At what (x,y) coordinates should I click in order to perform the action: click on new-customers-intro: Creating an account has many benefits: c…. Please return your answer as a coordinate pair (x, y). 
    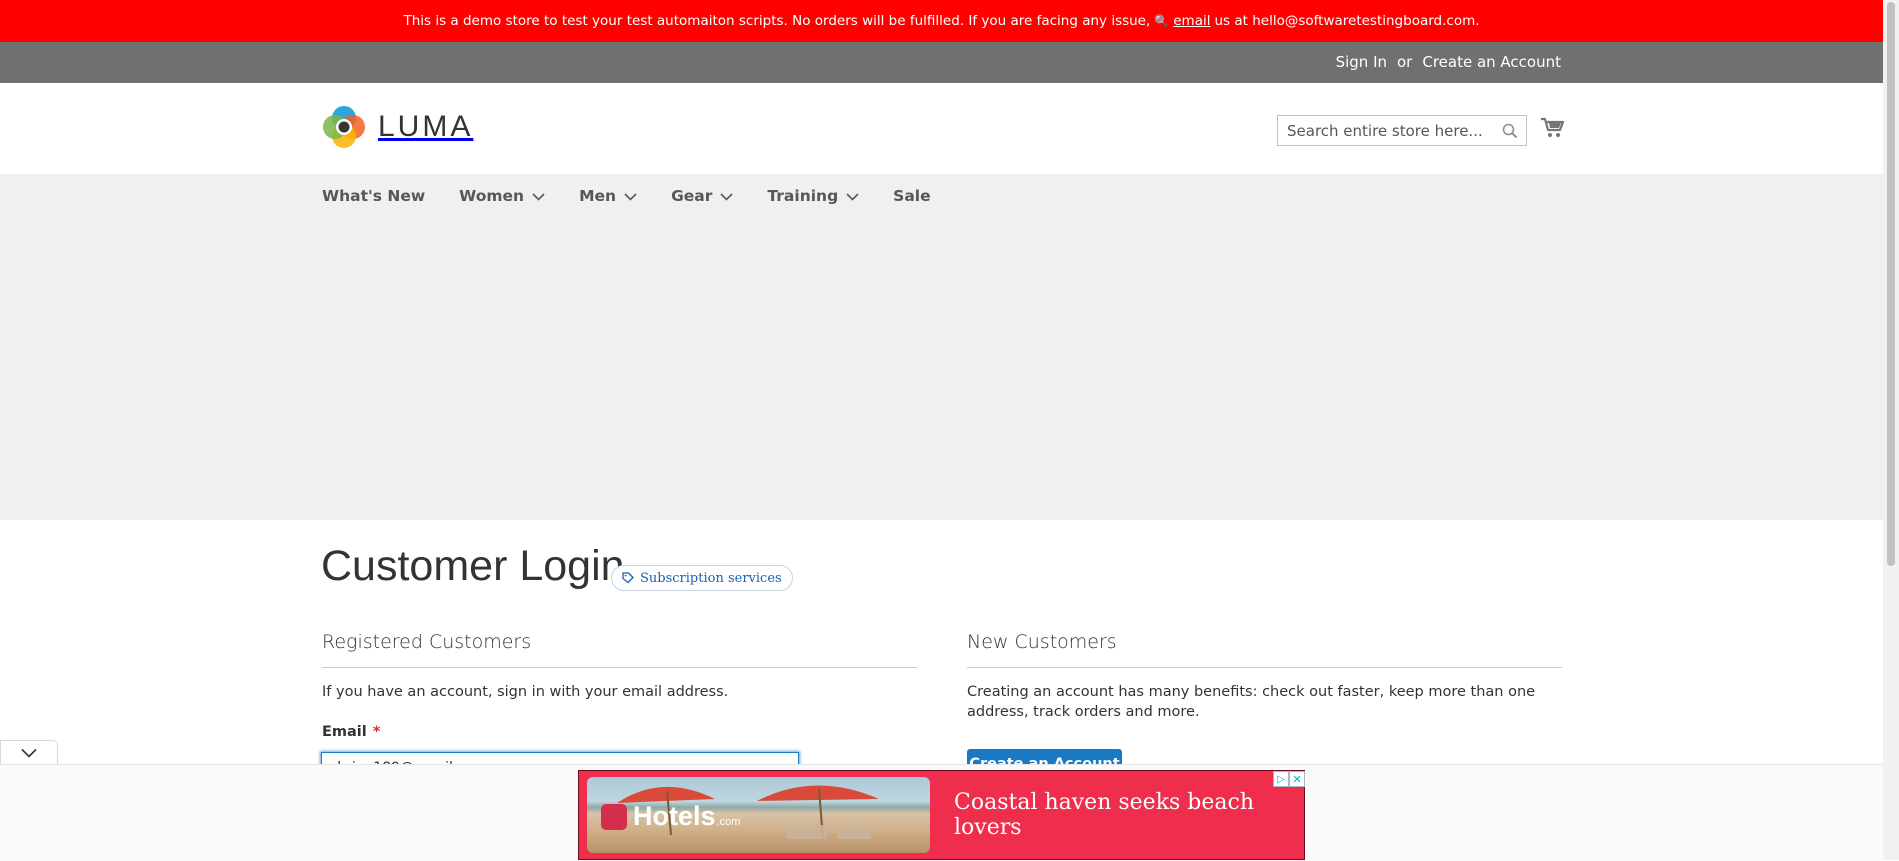
    Looking at the image, I should click on (1251, 702).